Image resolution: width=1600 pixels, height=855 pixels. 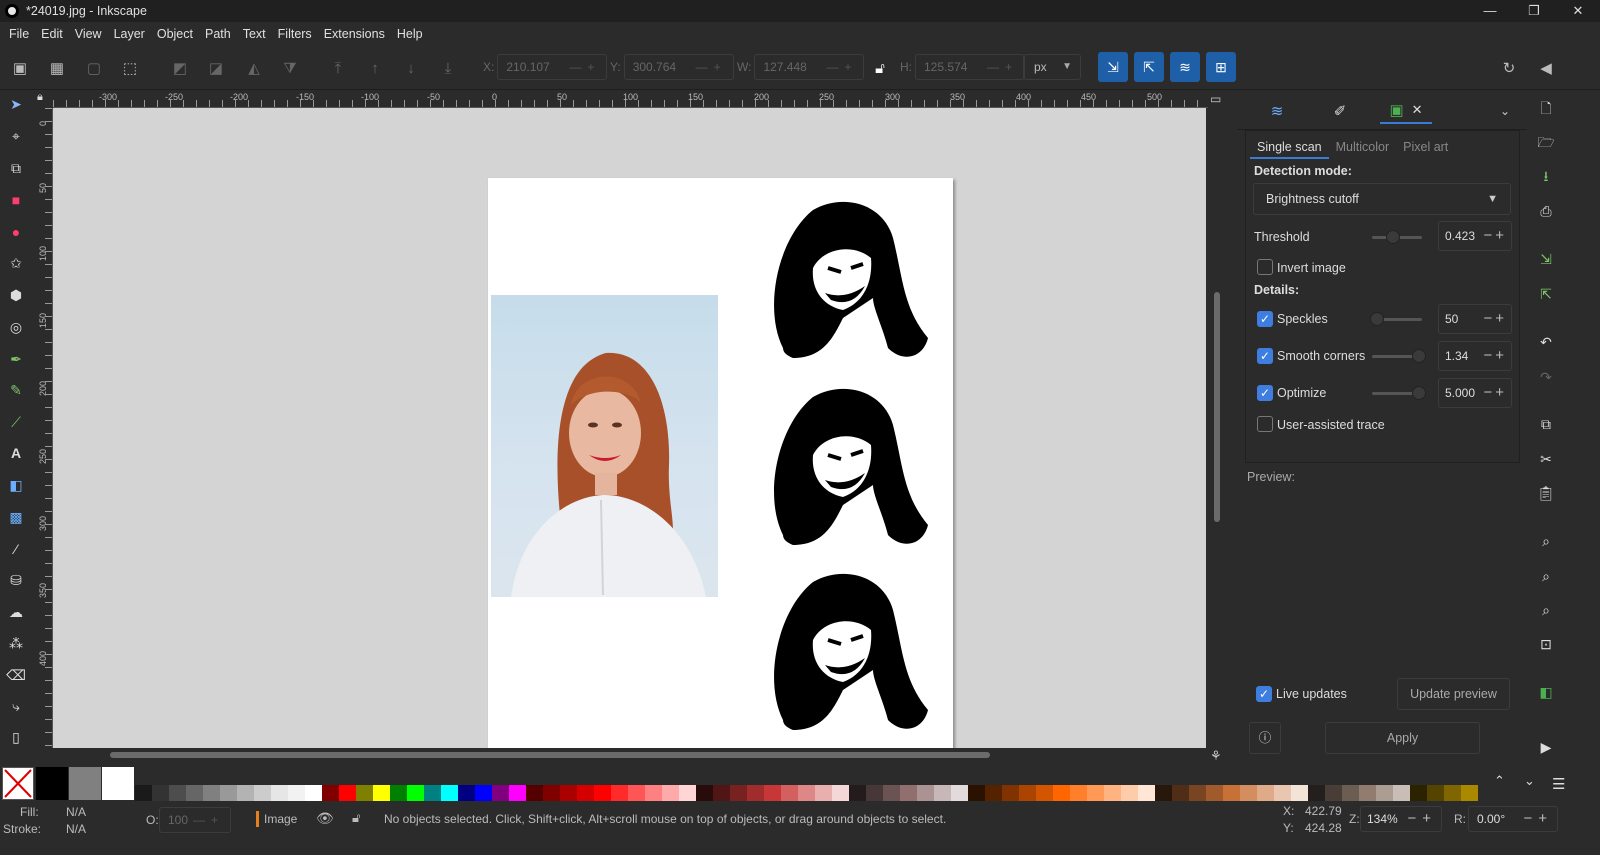 I want to click on connector-tool-icon: ⤷, so click(x=16, y=706).